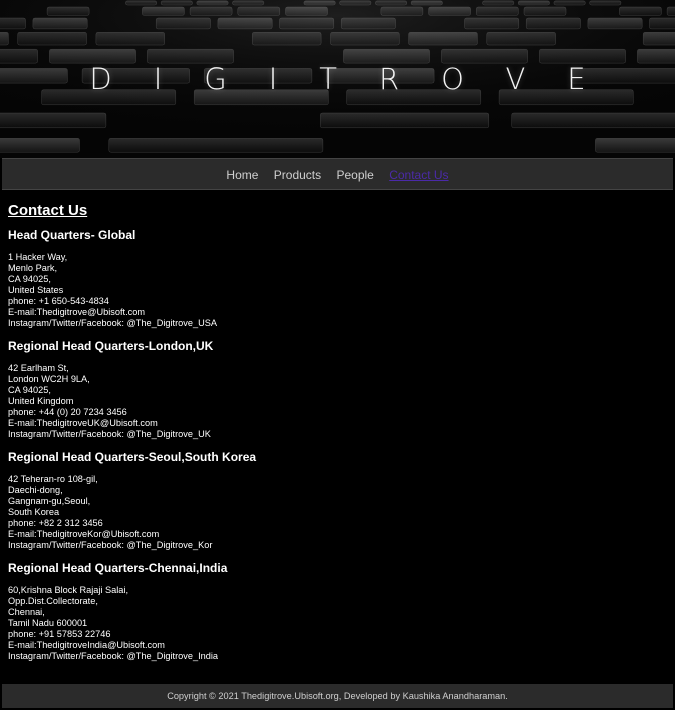  Describe the element at coordinates (76, 312) in the screenshot. I see `email-line: E-mail:Thedigitrove@Ubisoft.com` at that location.